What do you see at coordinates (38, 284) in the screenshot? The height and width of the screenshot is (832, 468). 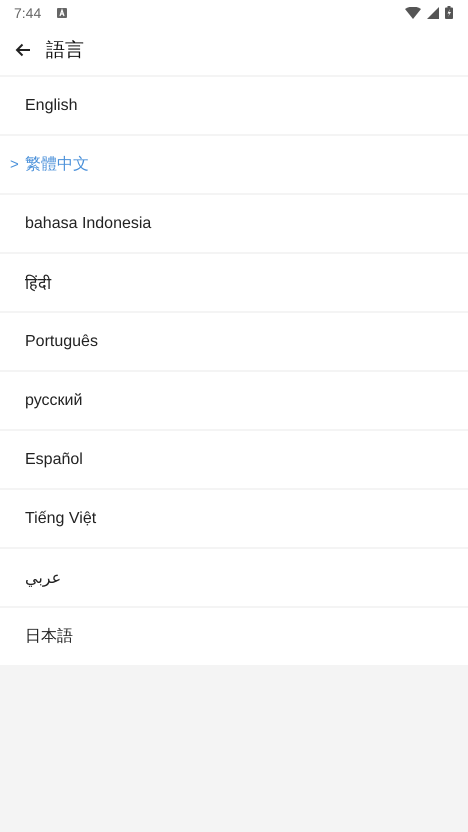 I see `language-label: हिंदी` at bounding box center [38, 284].